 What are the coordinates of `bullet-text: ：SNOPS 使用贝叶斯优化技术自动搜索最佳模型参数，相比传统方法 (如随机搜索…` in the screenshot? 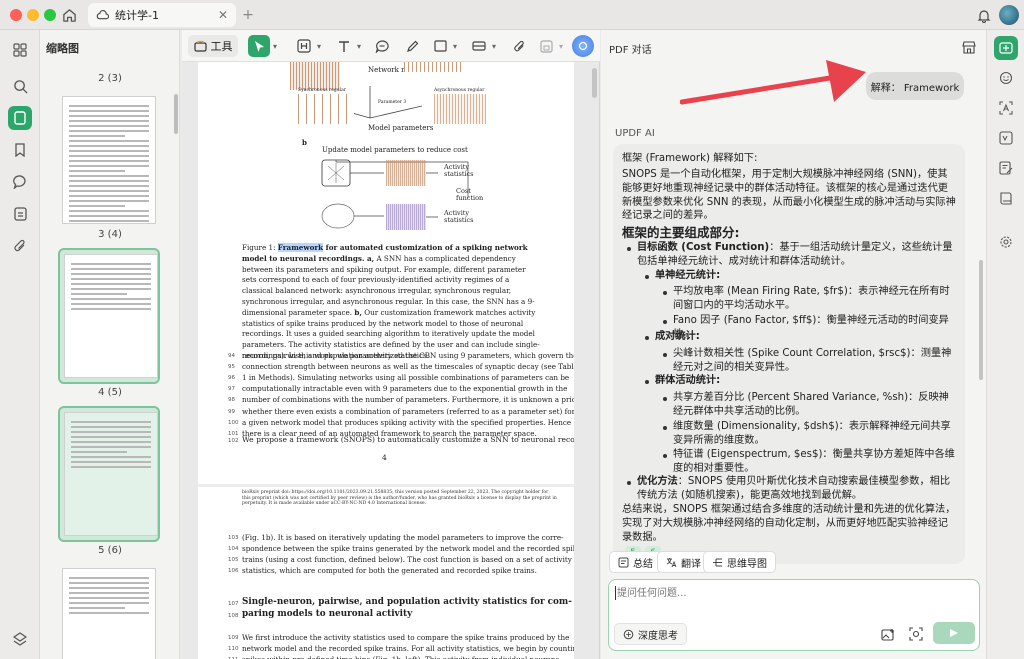 It's located at (794, 488).